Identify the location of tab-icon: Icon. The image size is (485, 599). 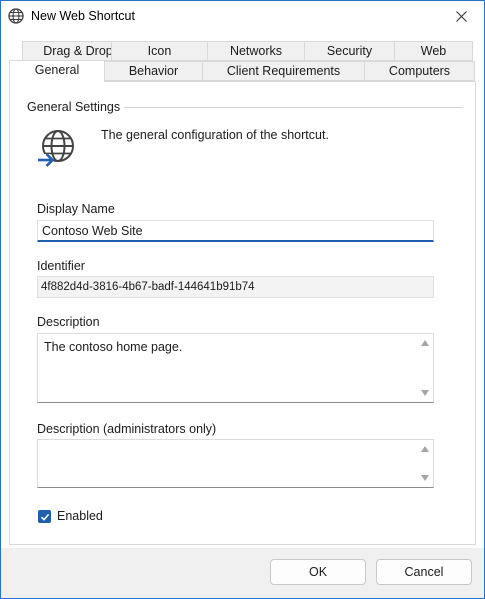
(159, 51).